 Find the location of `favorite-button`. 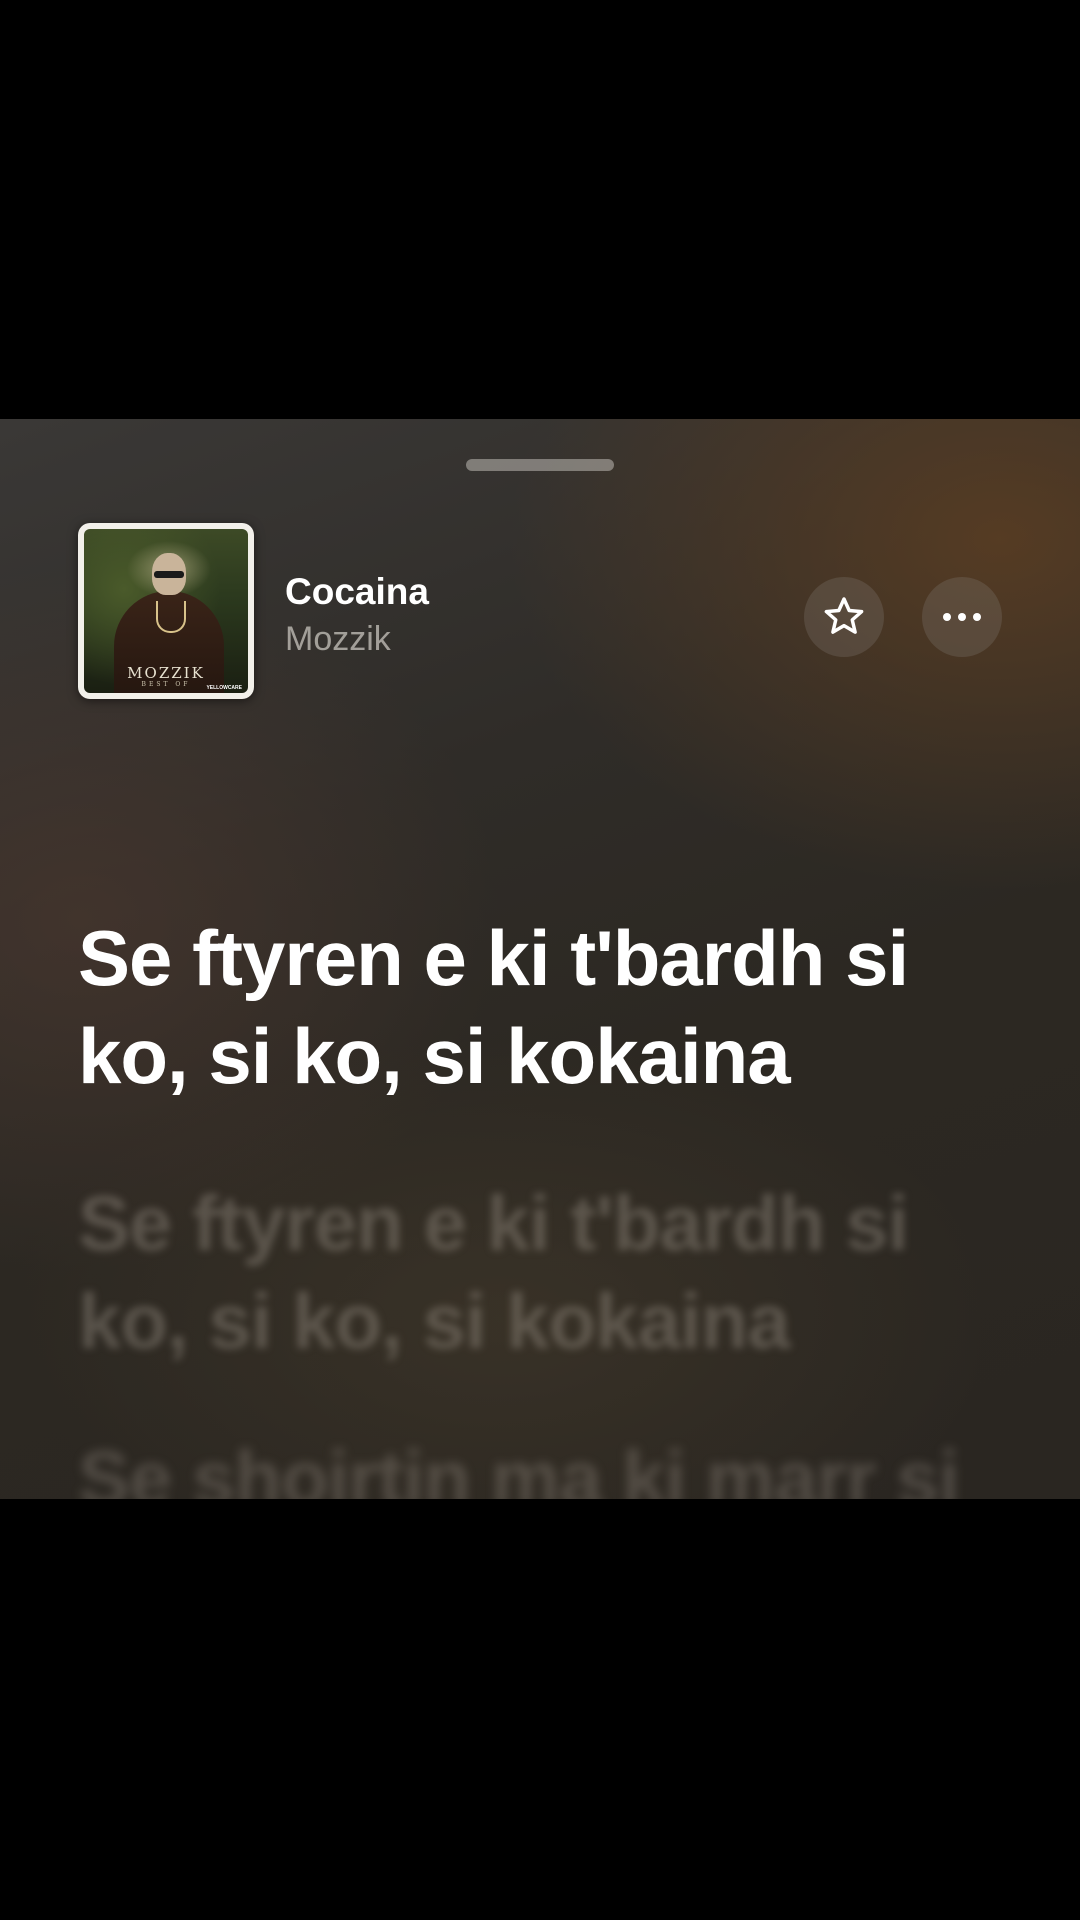

favorite-button is located at coordinates (844, 617).